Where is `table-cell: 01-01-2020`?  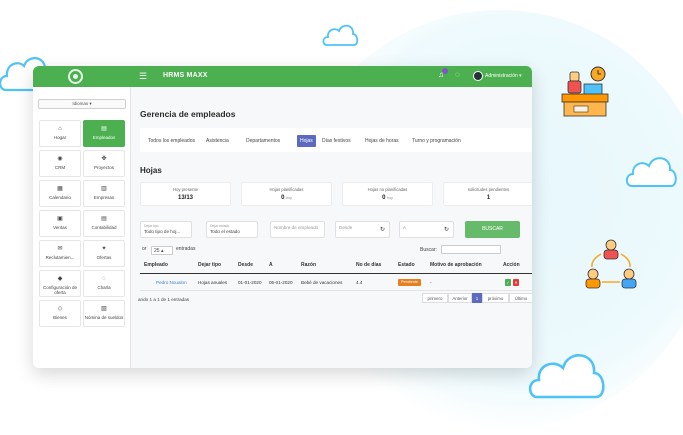
table-cell: 01-01-2020 is located at coordinates (250, 282).